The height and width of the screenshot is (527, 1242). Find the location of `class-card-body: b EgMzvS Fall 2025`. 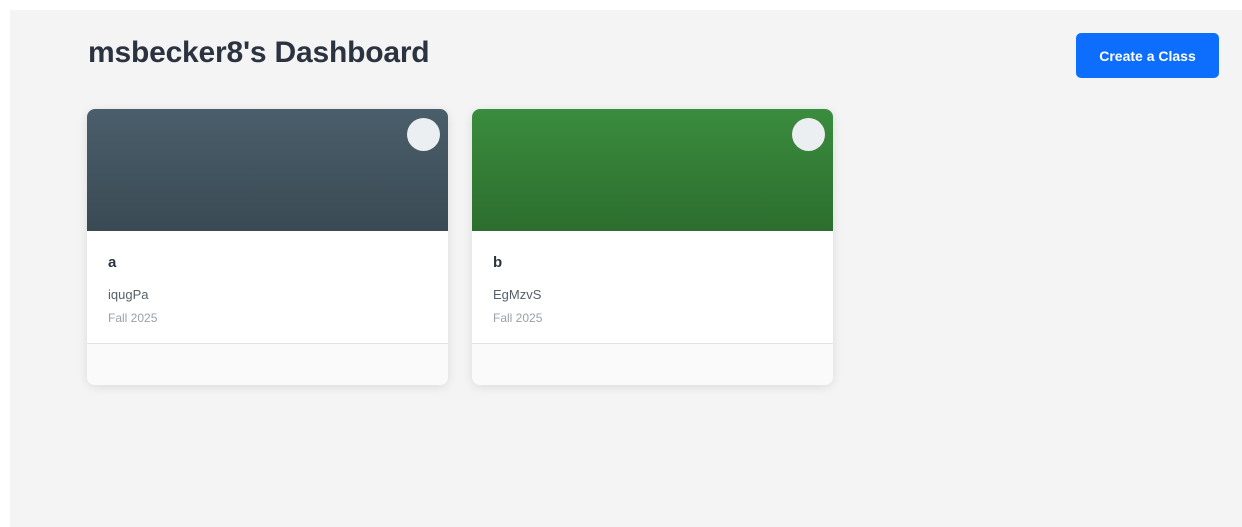

class-card-body: b EgMzvS Fall 2025 is located at coordinates (652, 287).